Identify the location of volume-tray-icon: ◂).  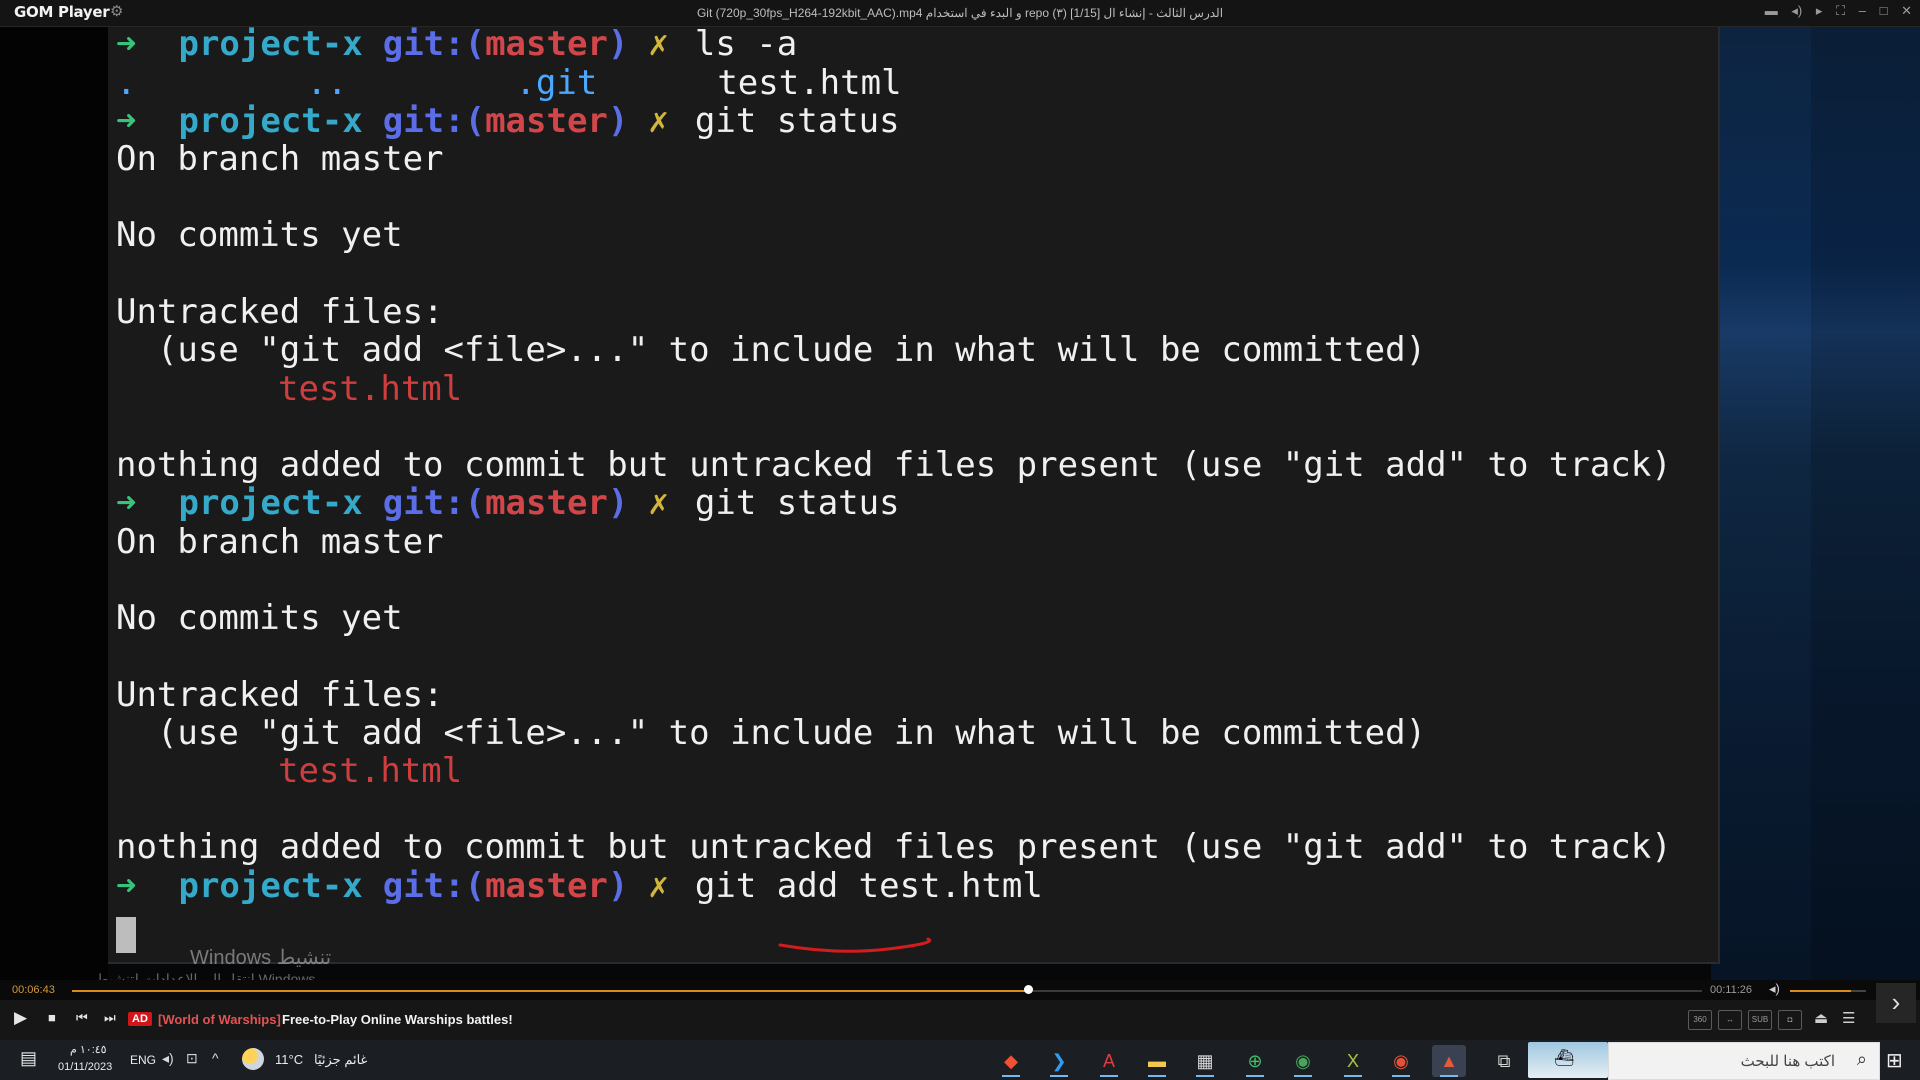
(168, 1058).